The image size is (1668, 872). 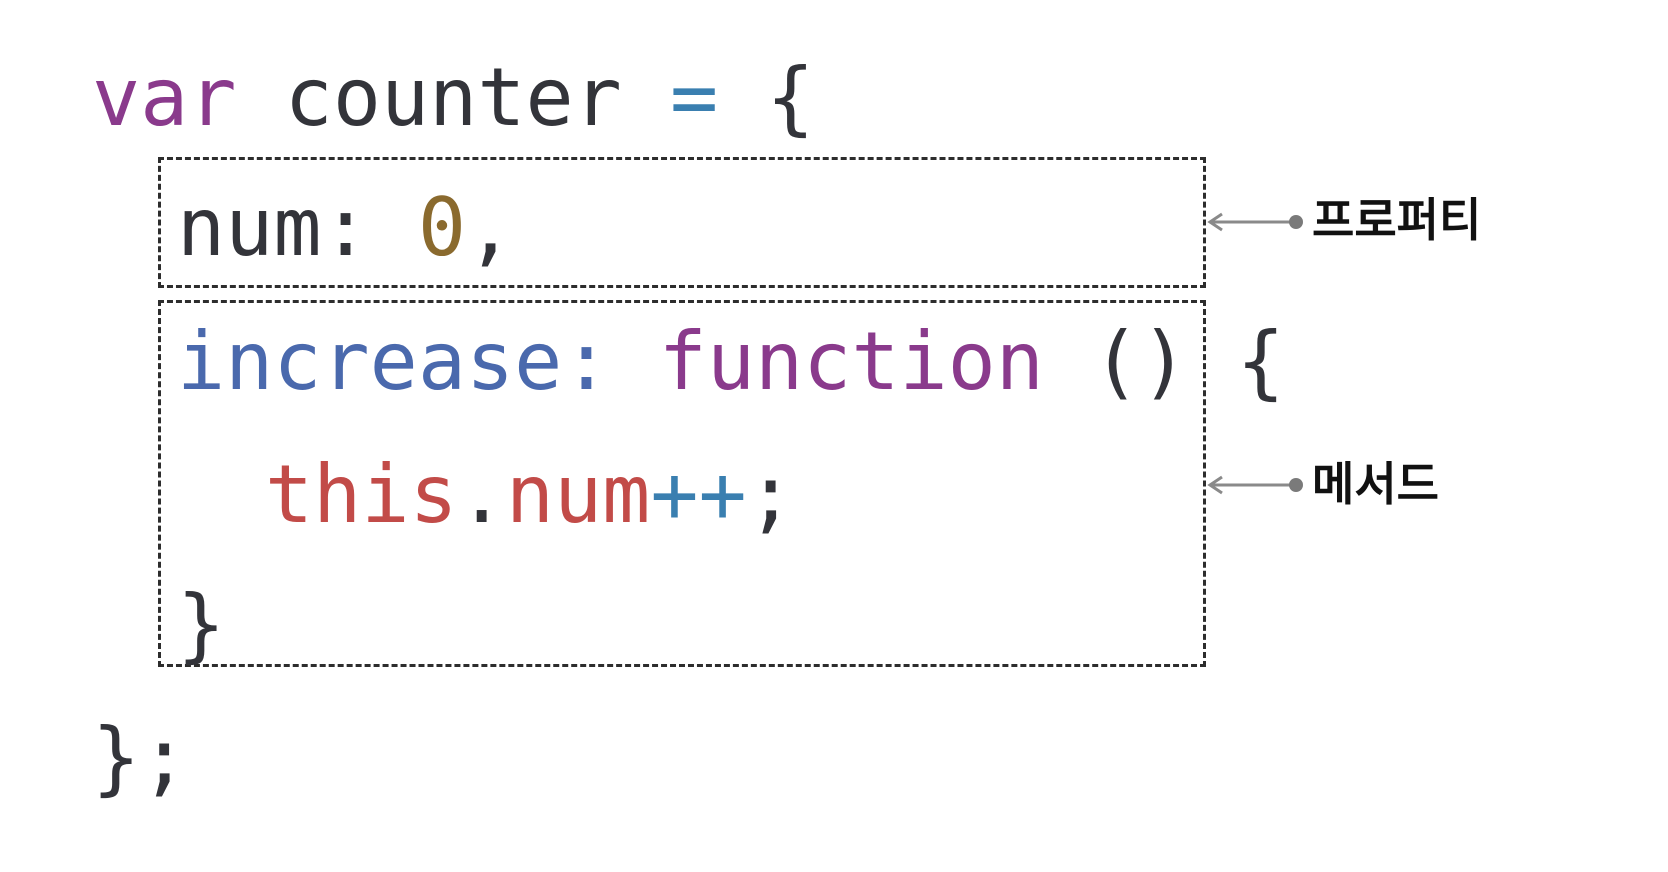 I want to click on property-arrow, so click(x=1255, y=222).